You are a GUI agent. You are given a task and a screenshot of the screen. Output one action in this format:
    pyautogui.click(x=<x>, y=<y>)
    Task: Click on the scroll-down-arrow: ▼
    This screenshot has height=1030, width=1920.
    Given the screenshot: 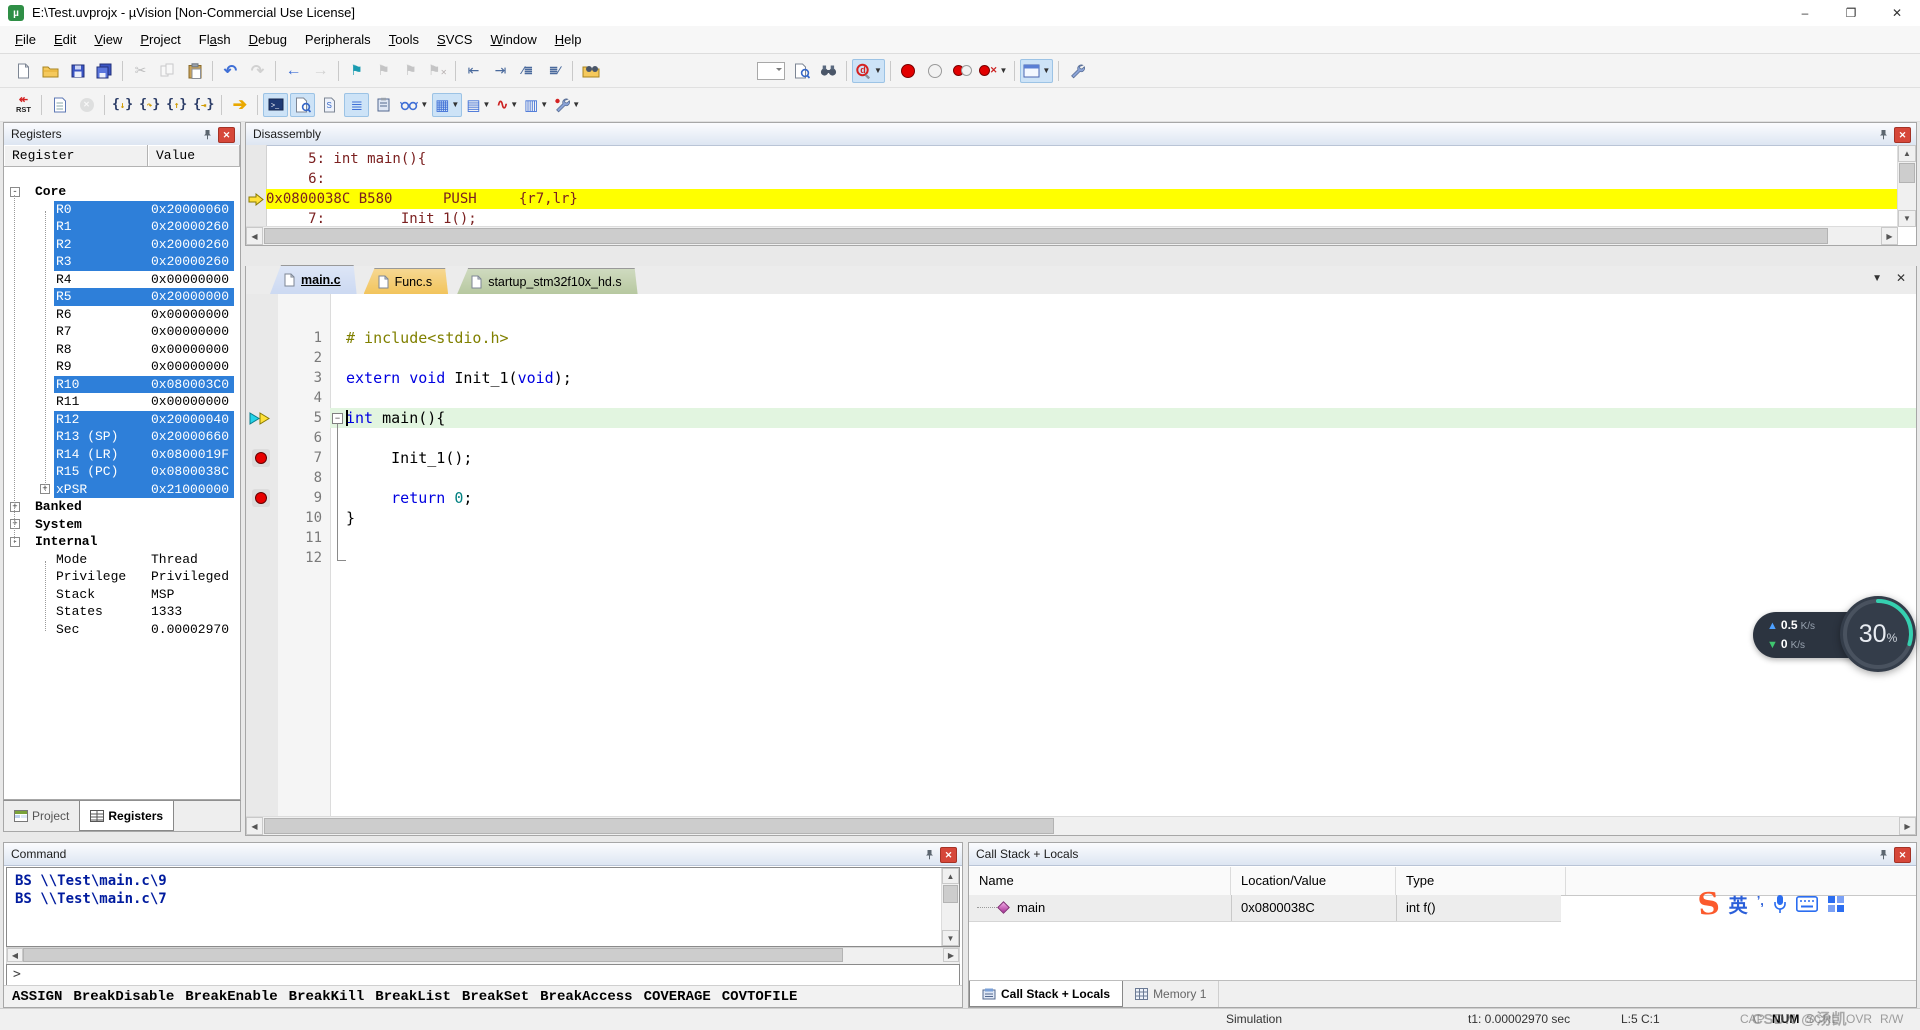 What is the action you would take?
    pyautogui.click(x=1907, y=218)
    